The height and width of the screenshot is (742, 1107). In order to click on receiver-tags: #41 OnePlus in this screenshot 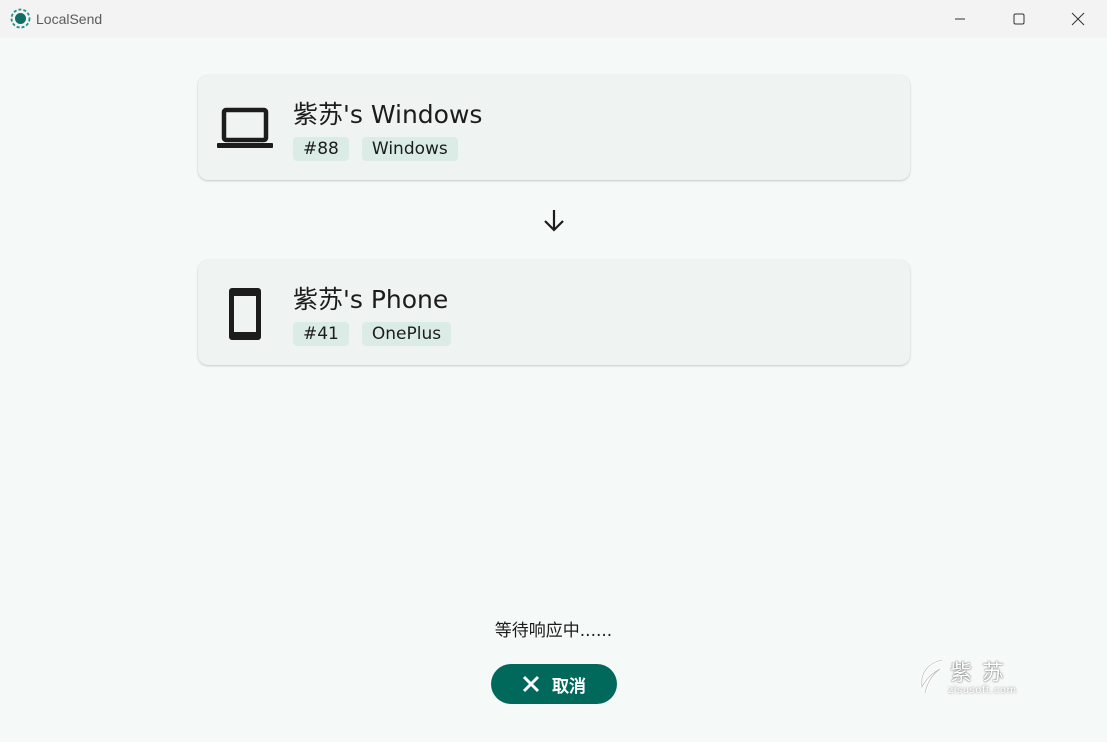, I will do `click(372, 334)`.